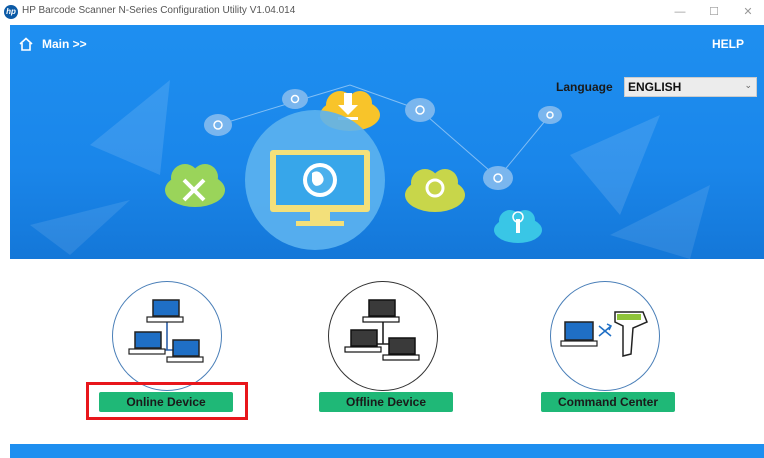 This screenshot has height=458, width=764. What do you see at coordinates (195, 185) in the screenshot?
I see `tools-cloud-icon` at bounding box center [195, 185].